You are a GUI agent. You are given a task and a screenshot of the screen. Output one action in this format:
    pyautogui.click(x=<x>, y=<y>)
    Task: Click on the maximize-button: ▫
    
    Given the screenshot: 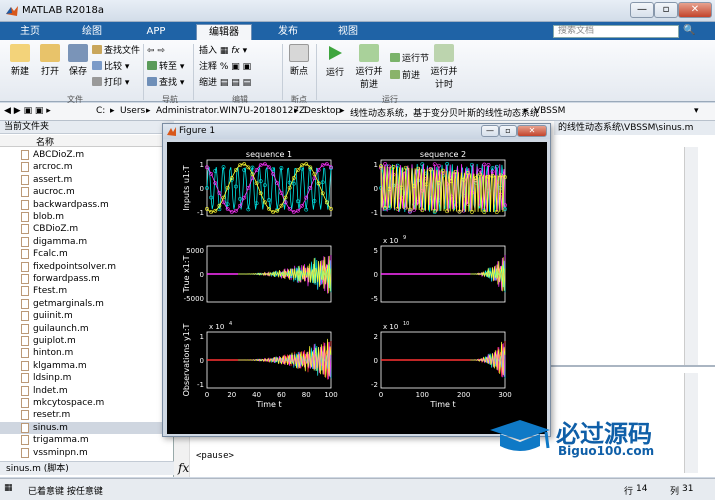 What is the action you would take?
    pyautogui.click(x=666, y=10)
    